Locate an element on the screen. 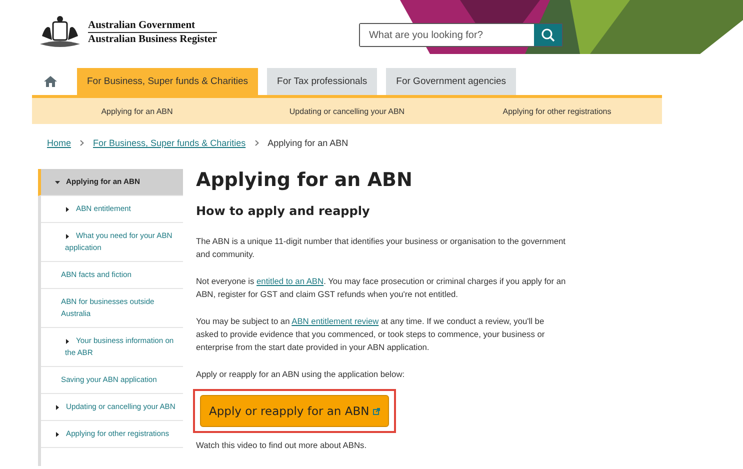 Image resolution: width=743 pixels, height=469 pixels. logo-text: Australian Business Register is located at coordinates (152, 39).